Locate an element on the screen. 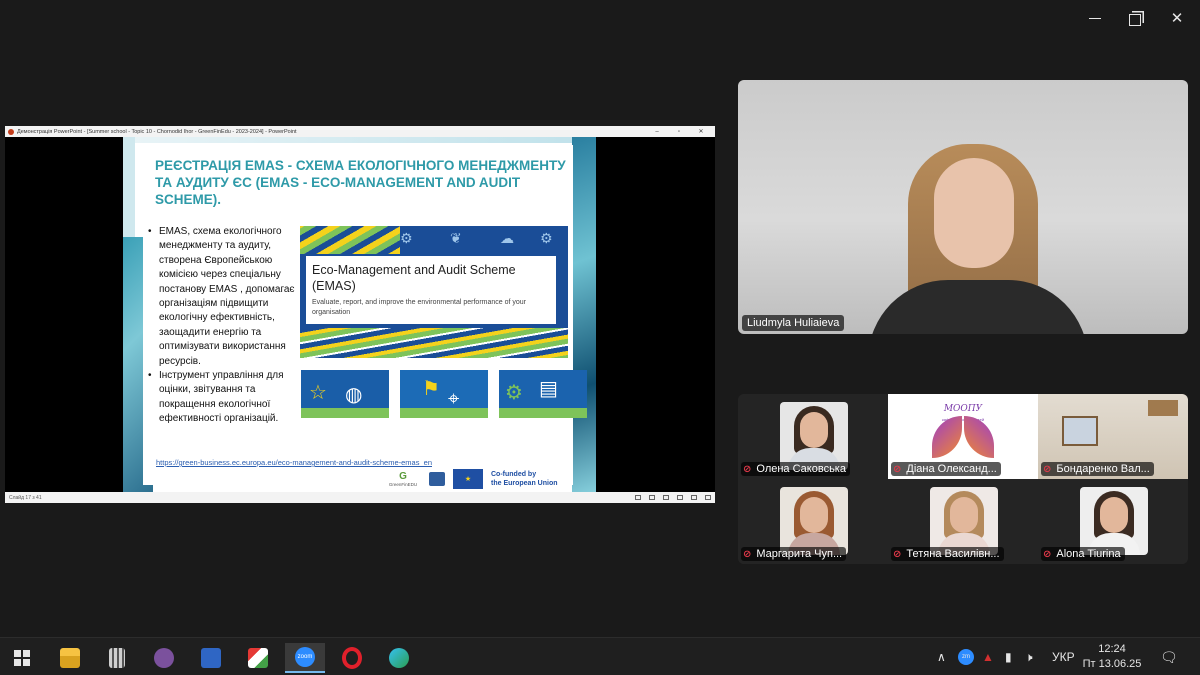 The image size is (1200, 675). opera-button is located at coordinates (352, 658).